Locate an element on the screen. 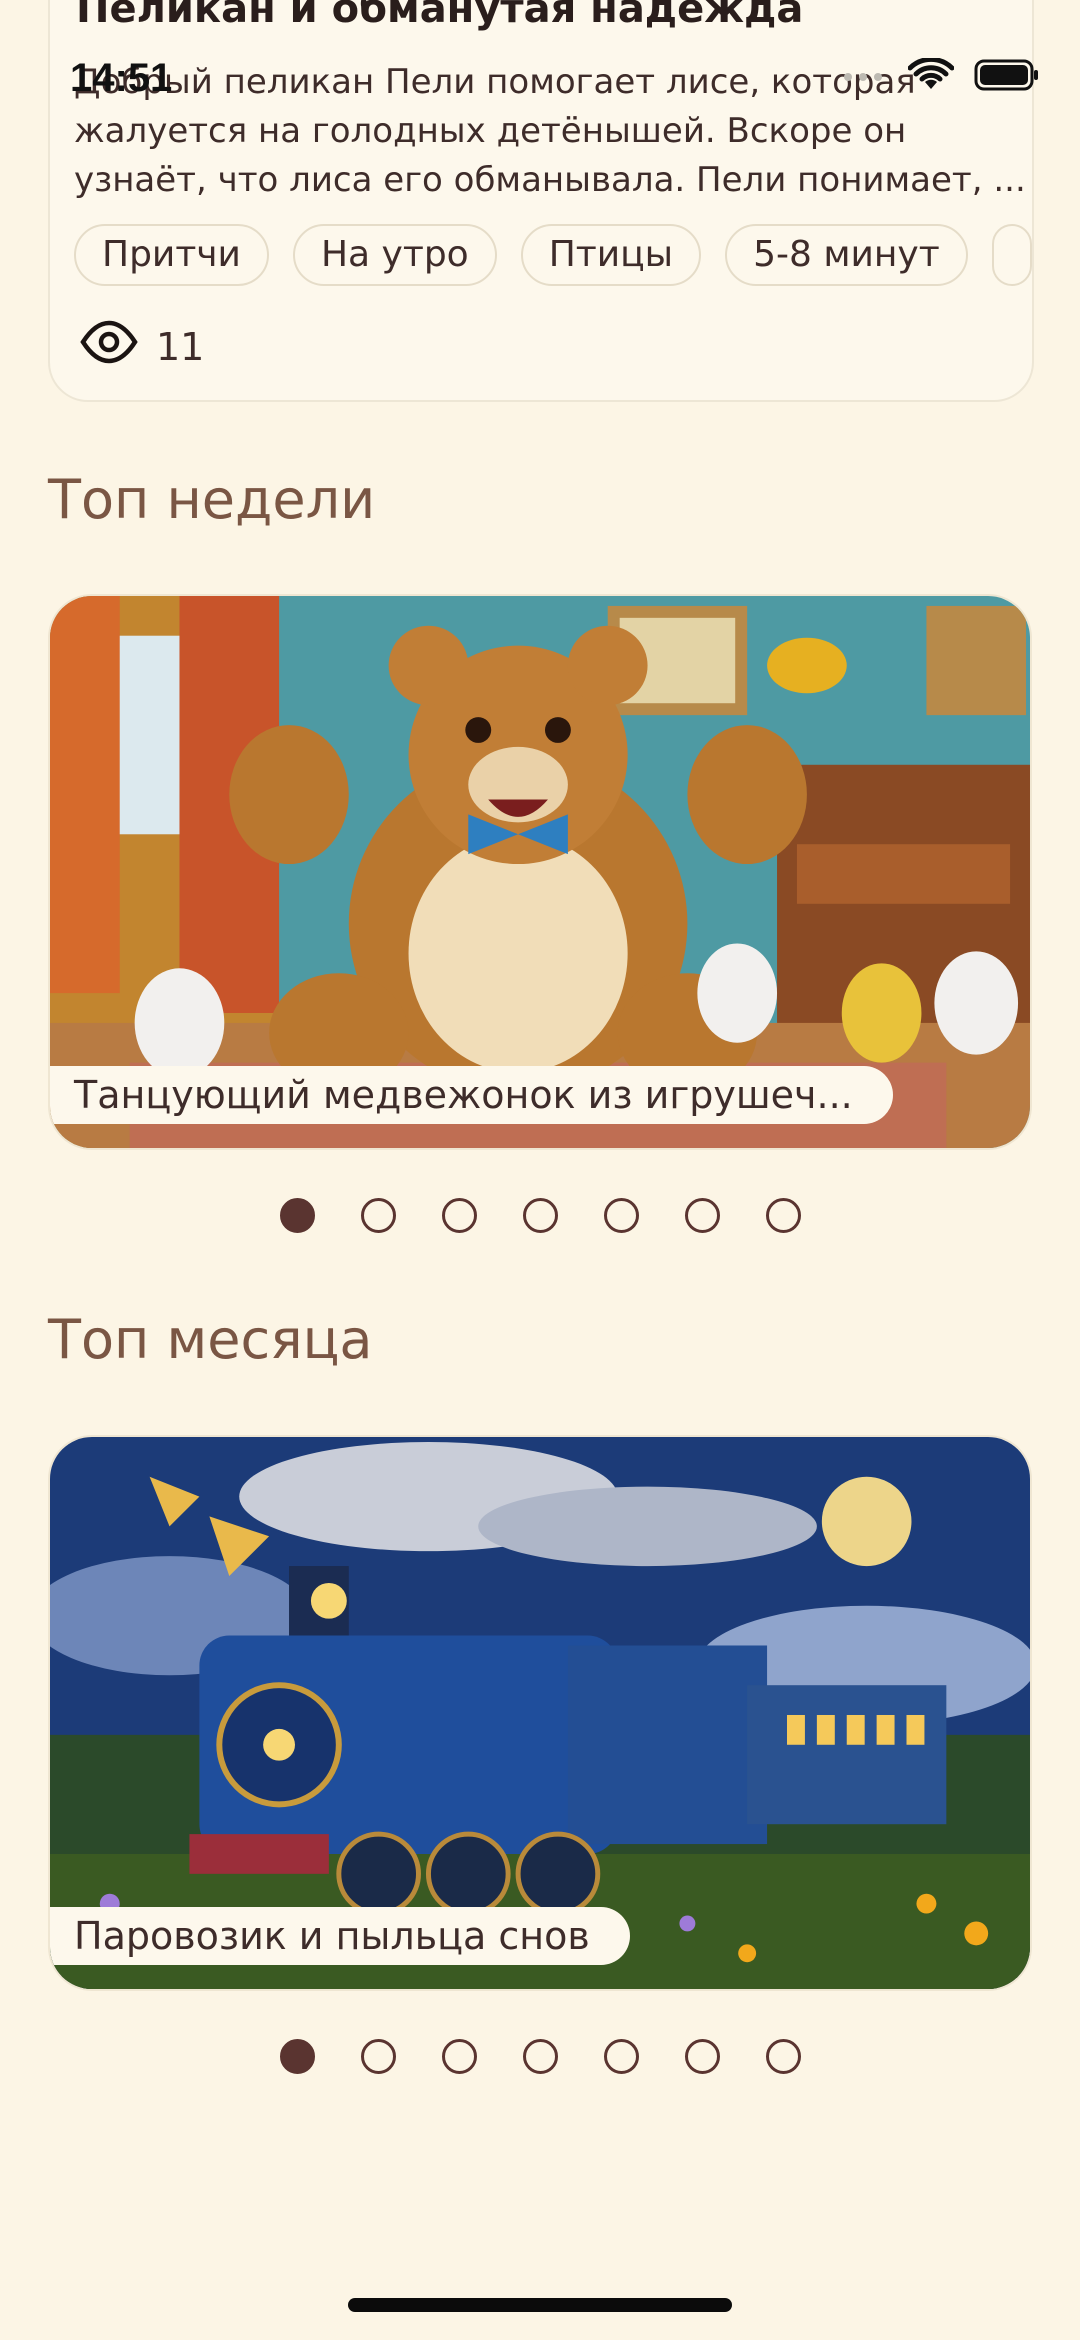 The image size is (1080, 2340). top-month-pagination is located at coordinates (540, 2056).